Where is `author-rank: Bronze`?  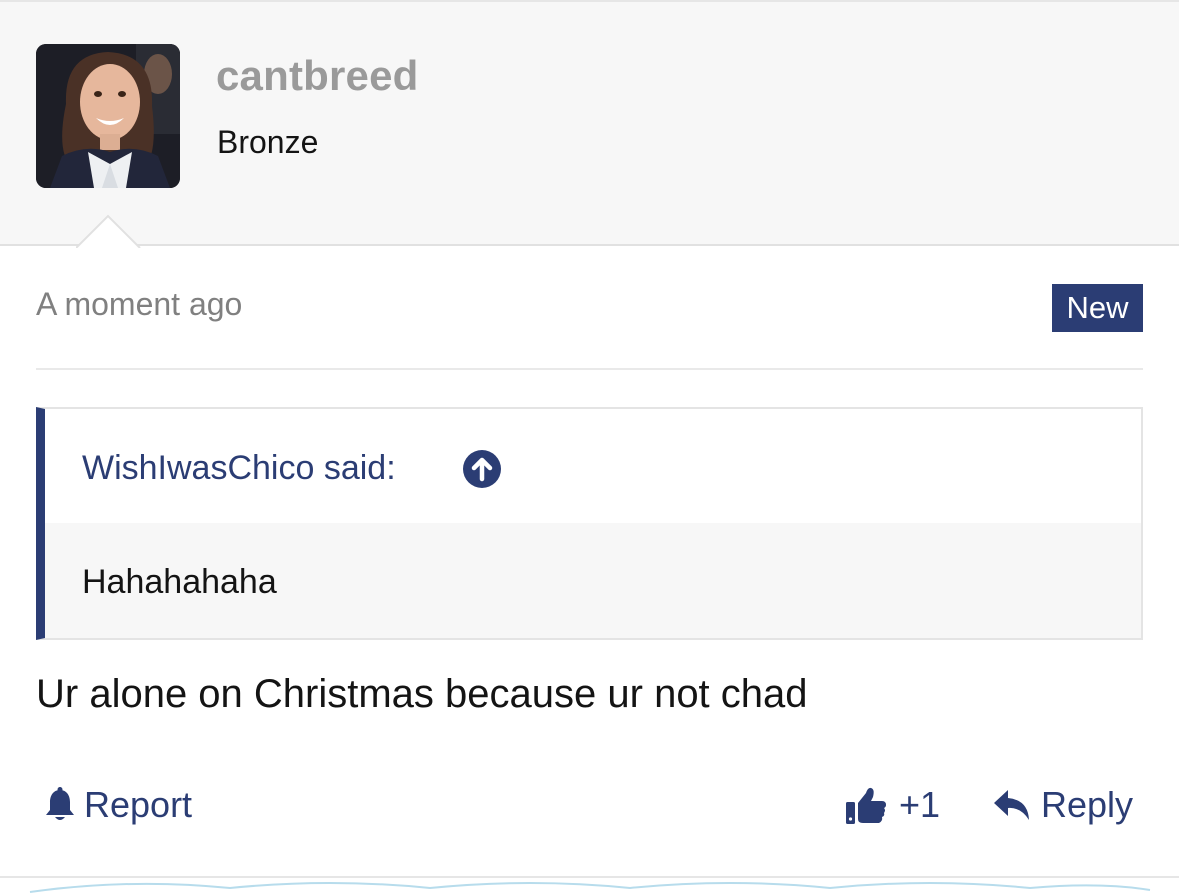
author-rank: Bronze is located at coordinates (268, 142).